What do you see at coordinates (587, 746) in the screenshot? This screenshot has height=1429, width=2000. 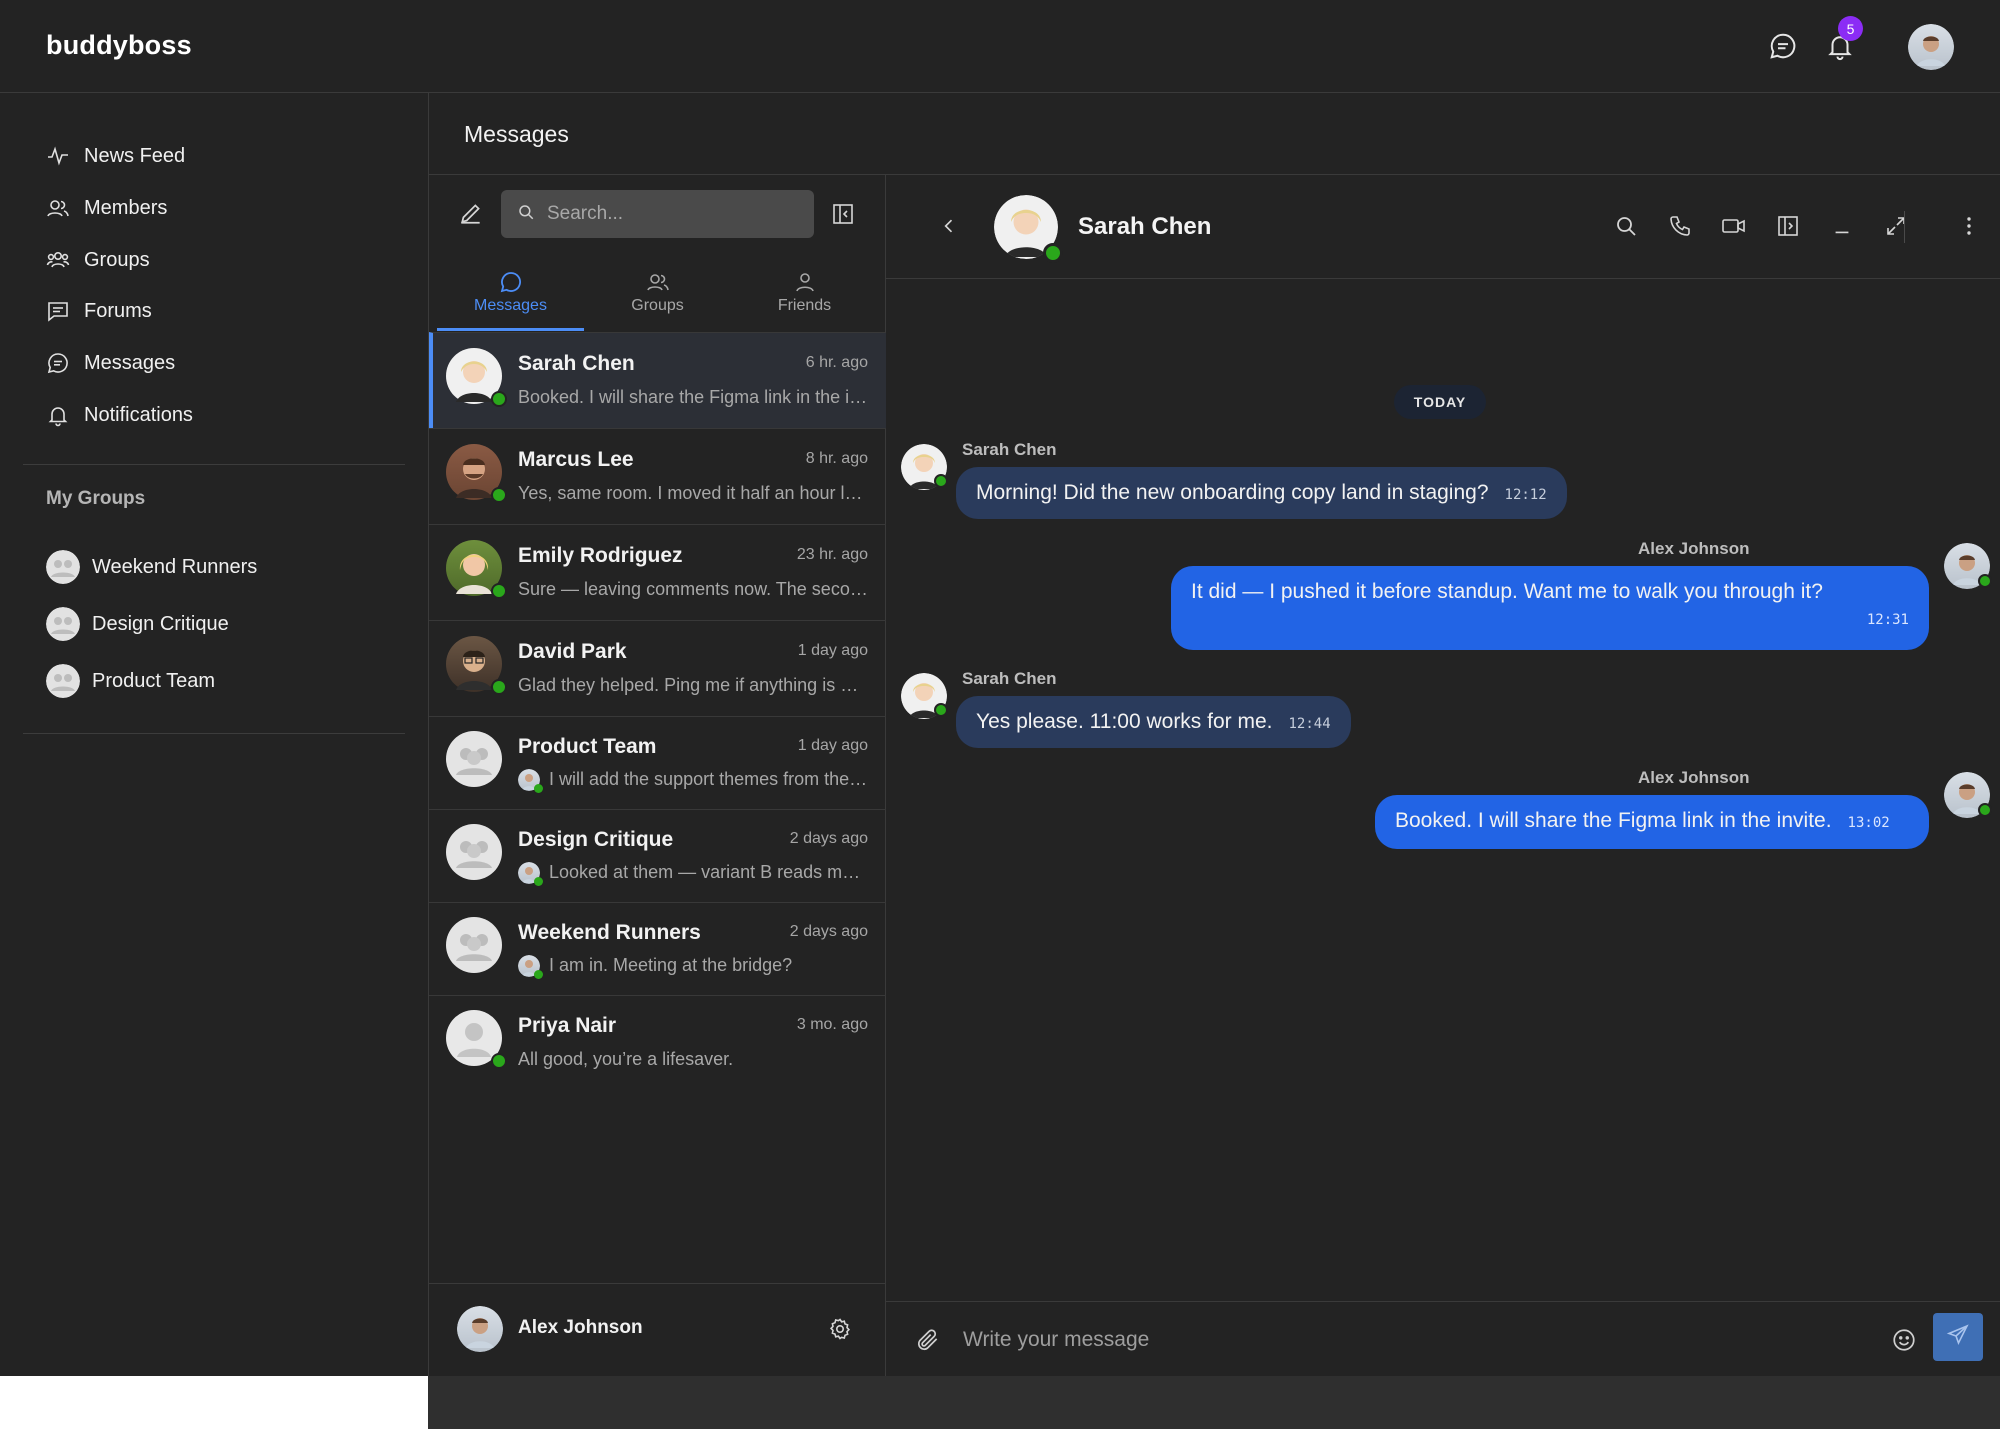 I see `conversation-name: Product Team` at bounding box center [587, 746].